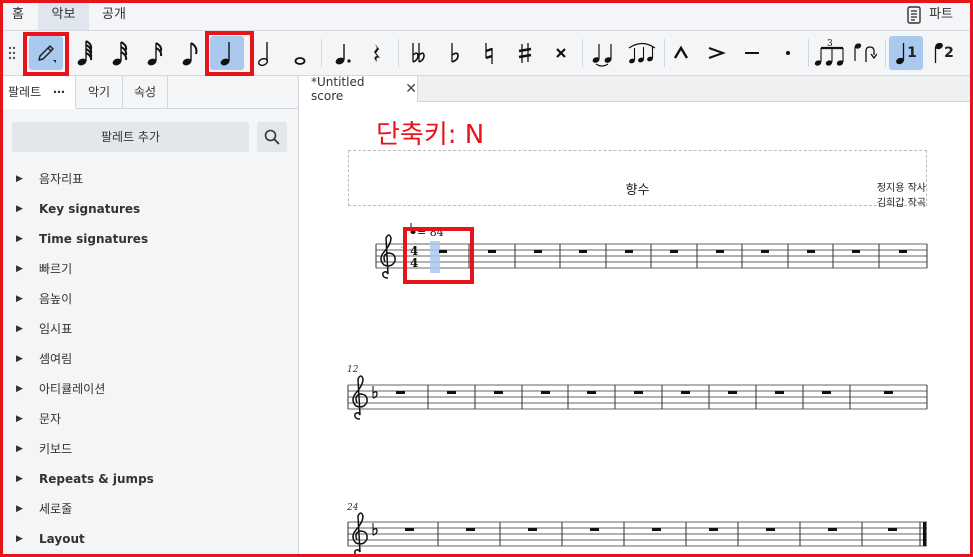  What do you see at coordinates (149, 449) in the screenshot?
I see `palette-item: ▶ 키보드` at bounding box center [149, 449].